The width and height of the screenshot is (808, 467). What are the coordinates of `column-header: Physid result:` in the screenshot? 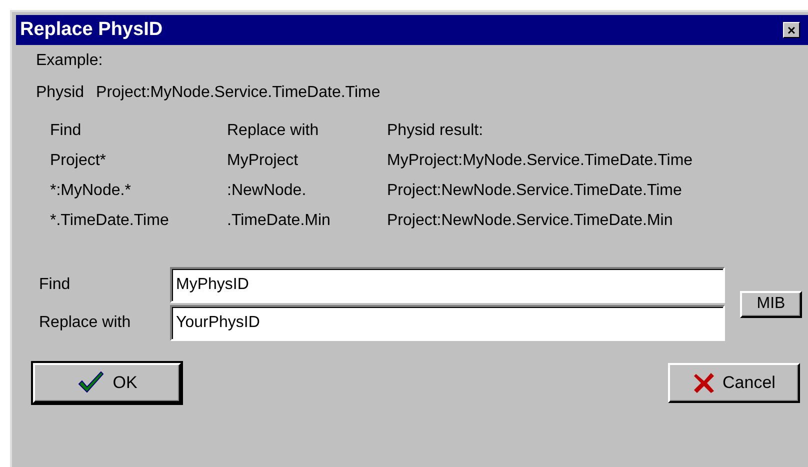 It's located at (435, 131).